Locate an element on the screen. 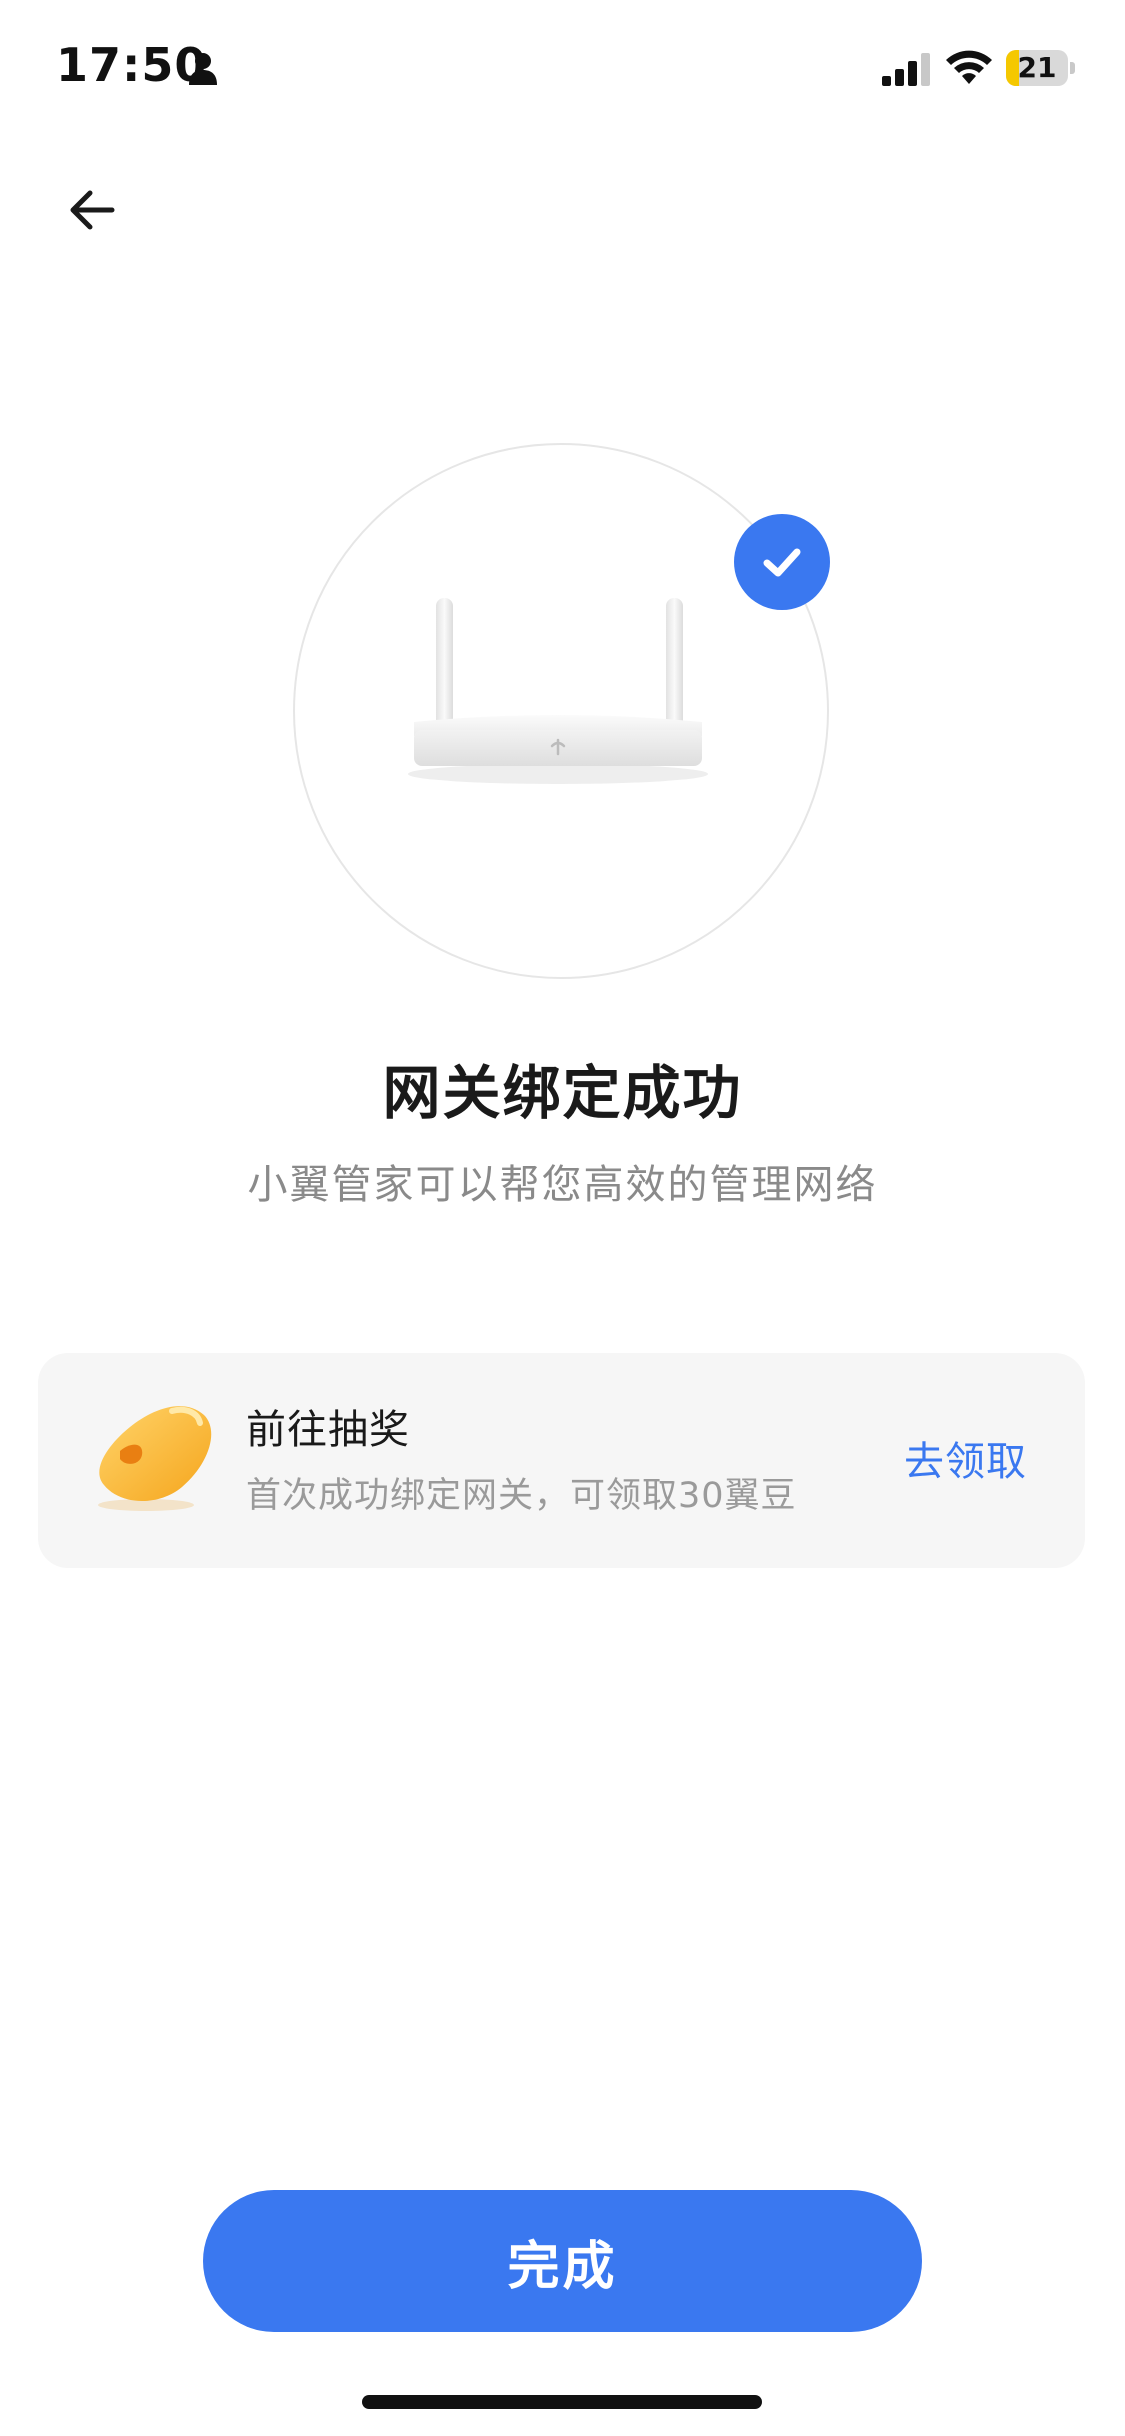 The image size is (1125, 2436). battery-cap is located at coordinates (1072, 68).